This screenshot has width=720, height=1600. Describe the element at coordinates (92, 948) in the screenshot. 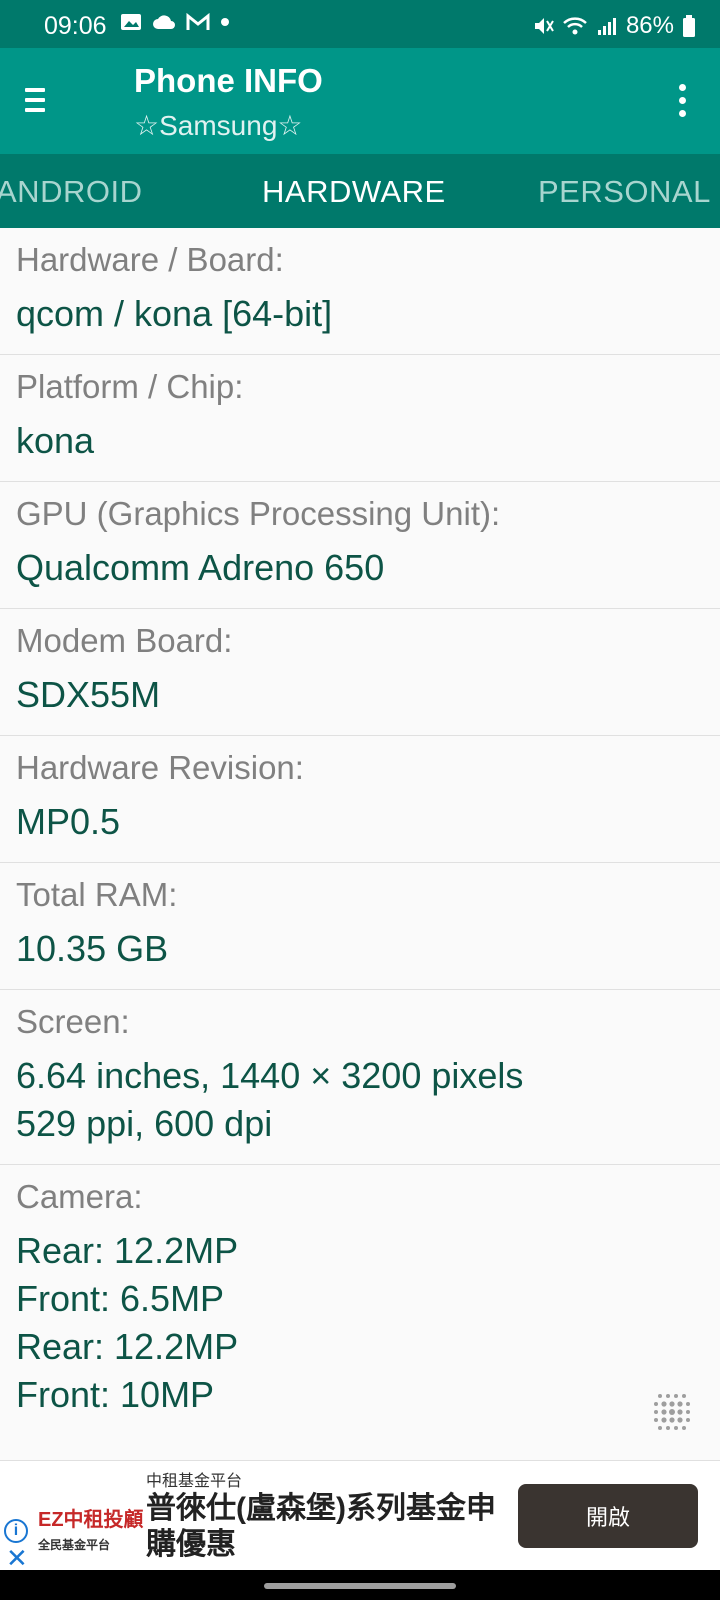

I see `info-value: 10.35 GB` at that location.